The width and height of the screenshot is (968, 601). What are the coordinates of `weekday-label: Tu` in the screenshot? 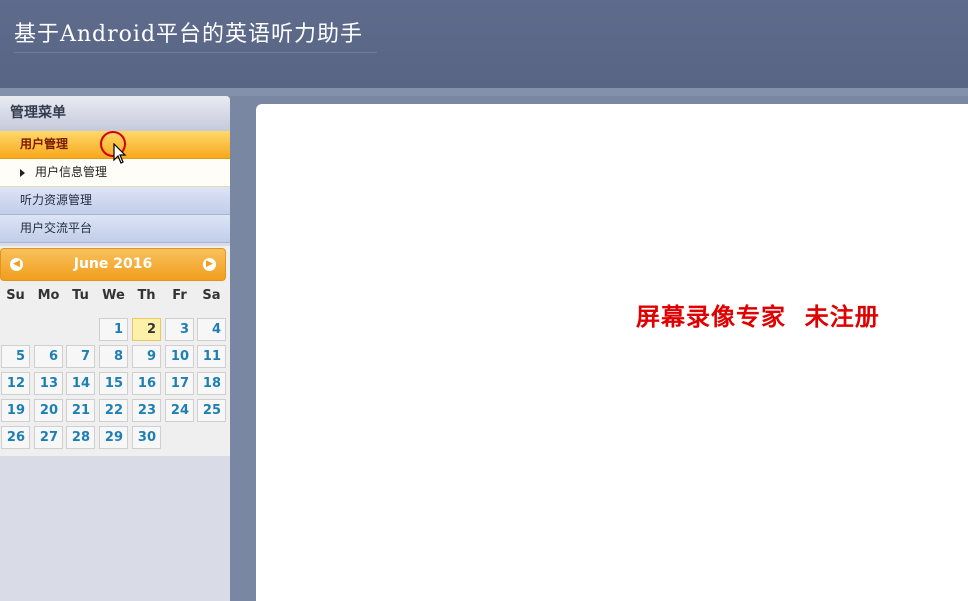 It's located at (80, 295).